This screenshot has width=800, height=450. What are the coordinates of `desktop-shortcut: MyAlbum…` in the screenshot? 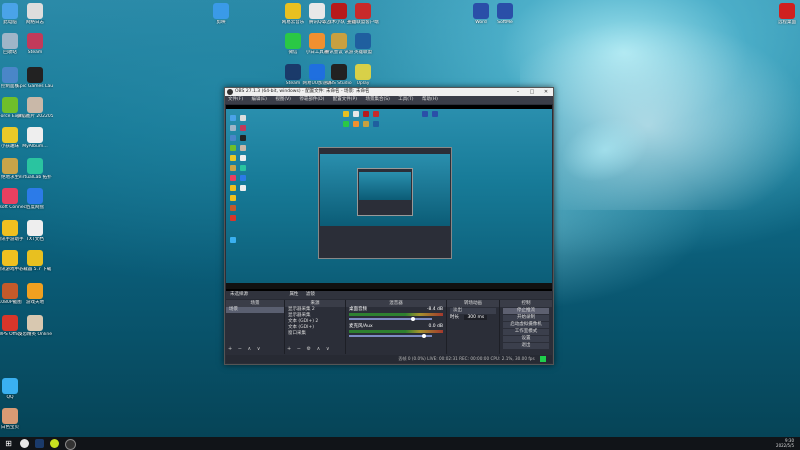 It's located at (35, 138).